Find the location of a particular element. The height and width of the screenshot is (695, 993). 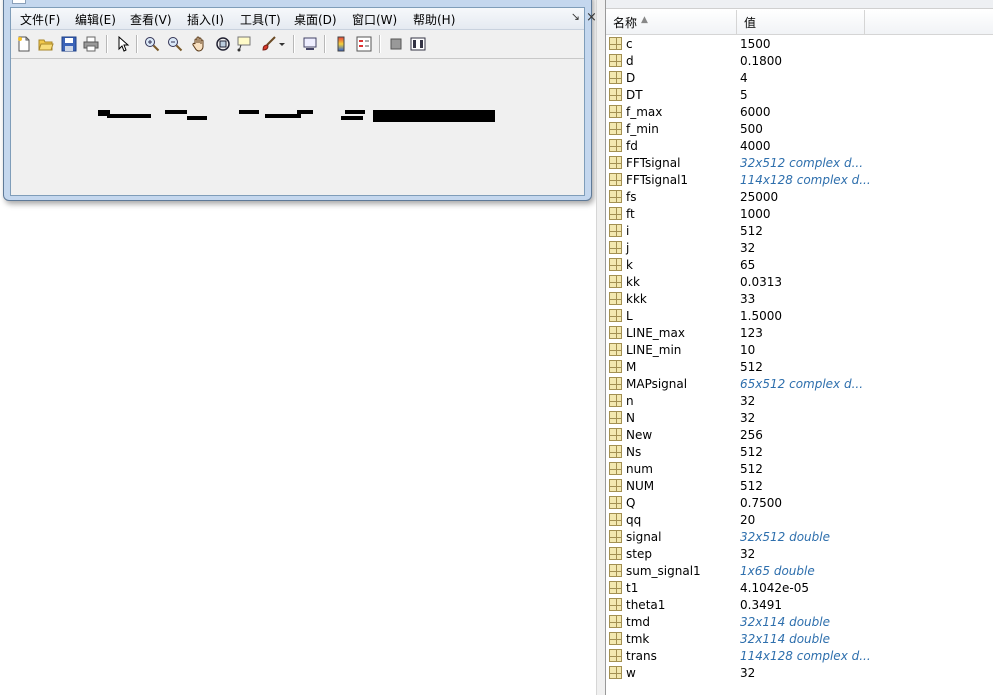

workspace-variable-row: fd 4000 is located at coordinates (799, 146).